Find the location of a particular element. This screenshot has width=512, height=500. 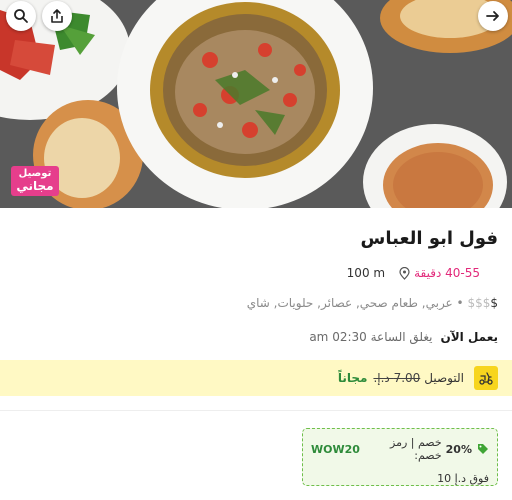

promo-min-order: فوق د.إ 10 is located at coordinates (463, 478).